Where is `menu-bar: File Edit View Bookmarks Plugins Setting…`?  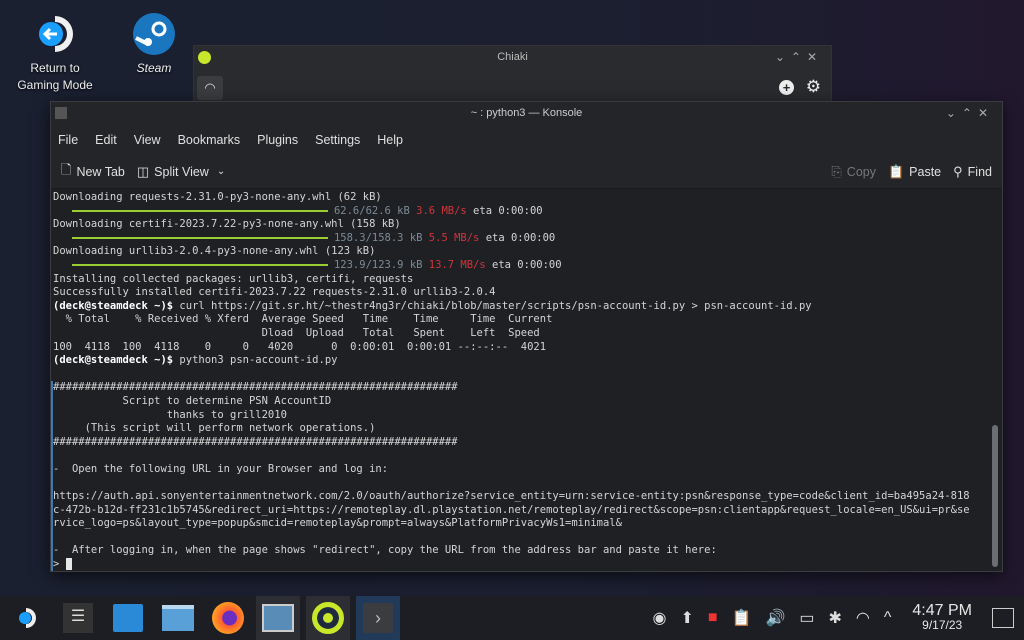
menu-bar: File Edit View Bookmarks Plugins Setting… is located at coordinates (526, 140).